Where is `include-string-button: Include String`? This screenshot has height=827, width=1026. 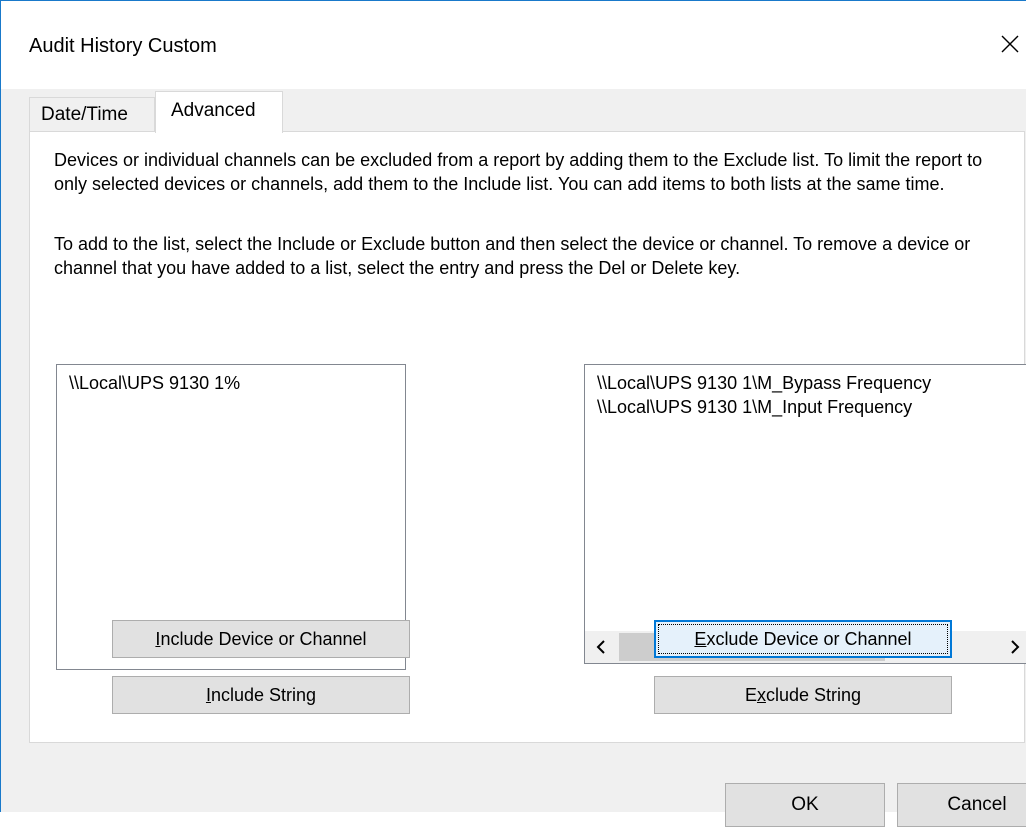 include-string-button: Include String is located at coordinates (261, 695).